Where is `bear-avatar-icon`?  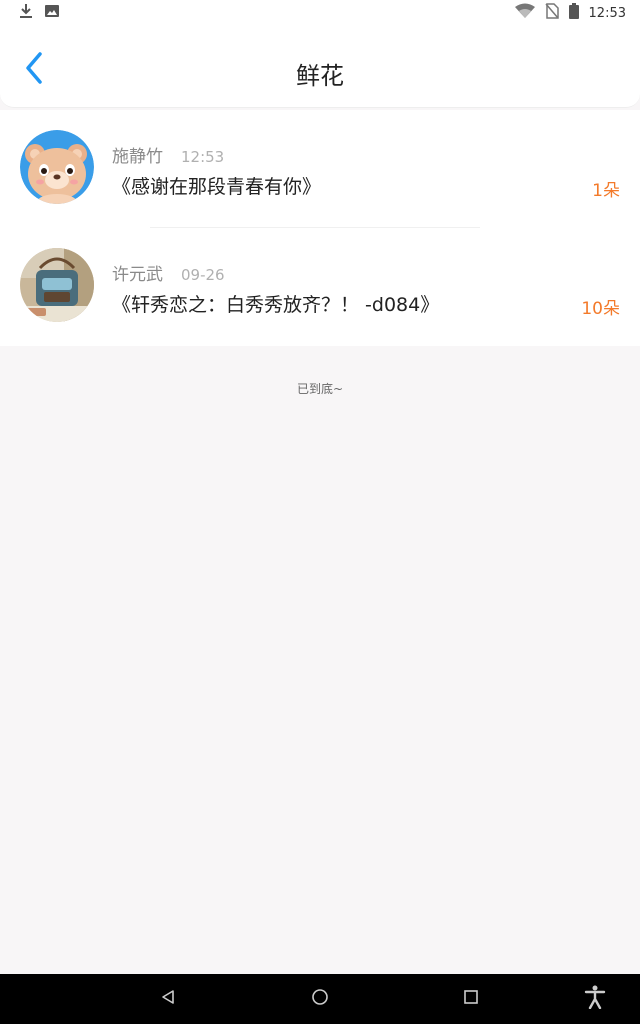
bear-avatar-icon is located at coordinates (57, 167).